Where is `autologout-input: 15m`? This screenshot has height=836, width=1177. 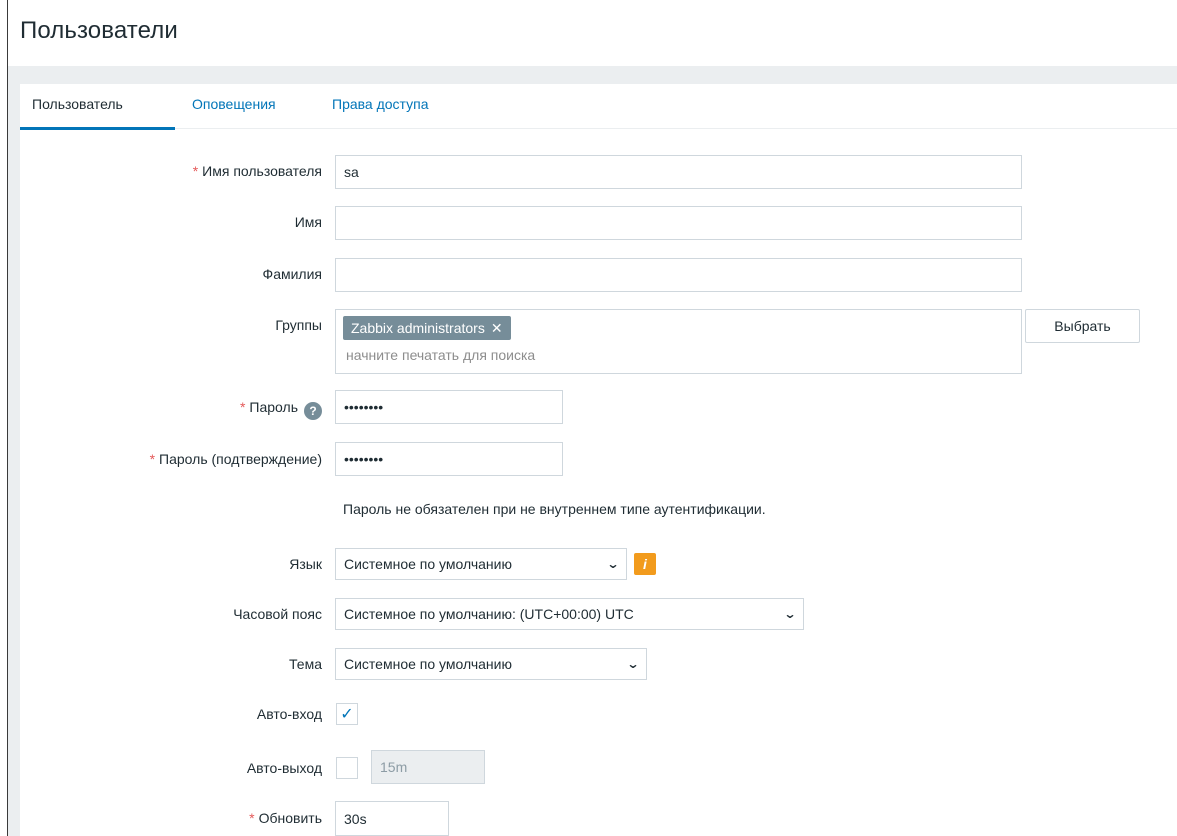 autologout-input: 15m is located at coordinates (428, 767).